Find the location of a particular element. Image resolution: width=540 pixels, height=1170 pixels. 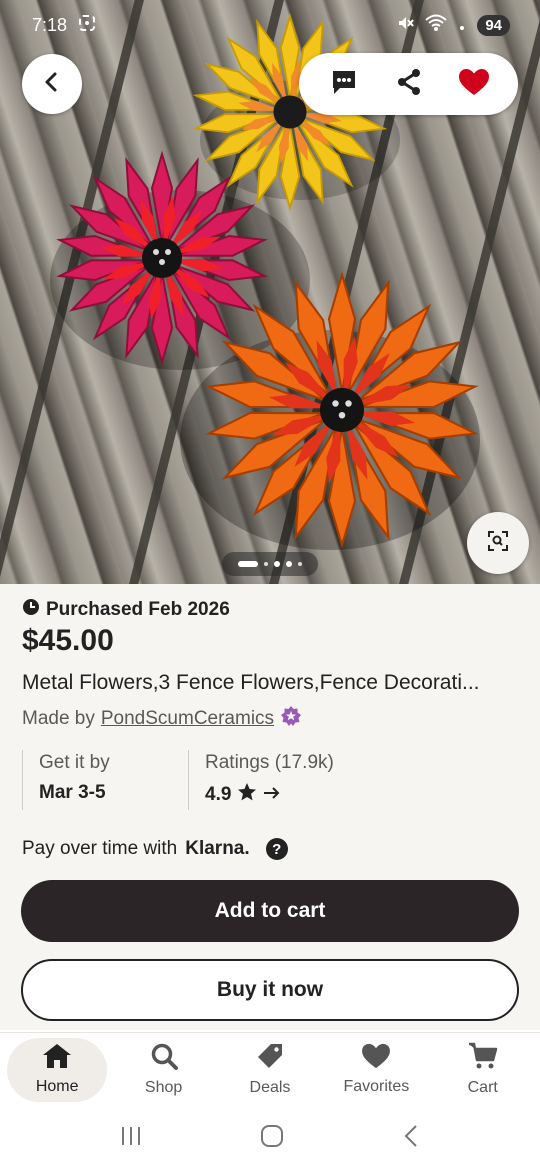

message-icon is located at coordinates (344, 84).